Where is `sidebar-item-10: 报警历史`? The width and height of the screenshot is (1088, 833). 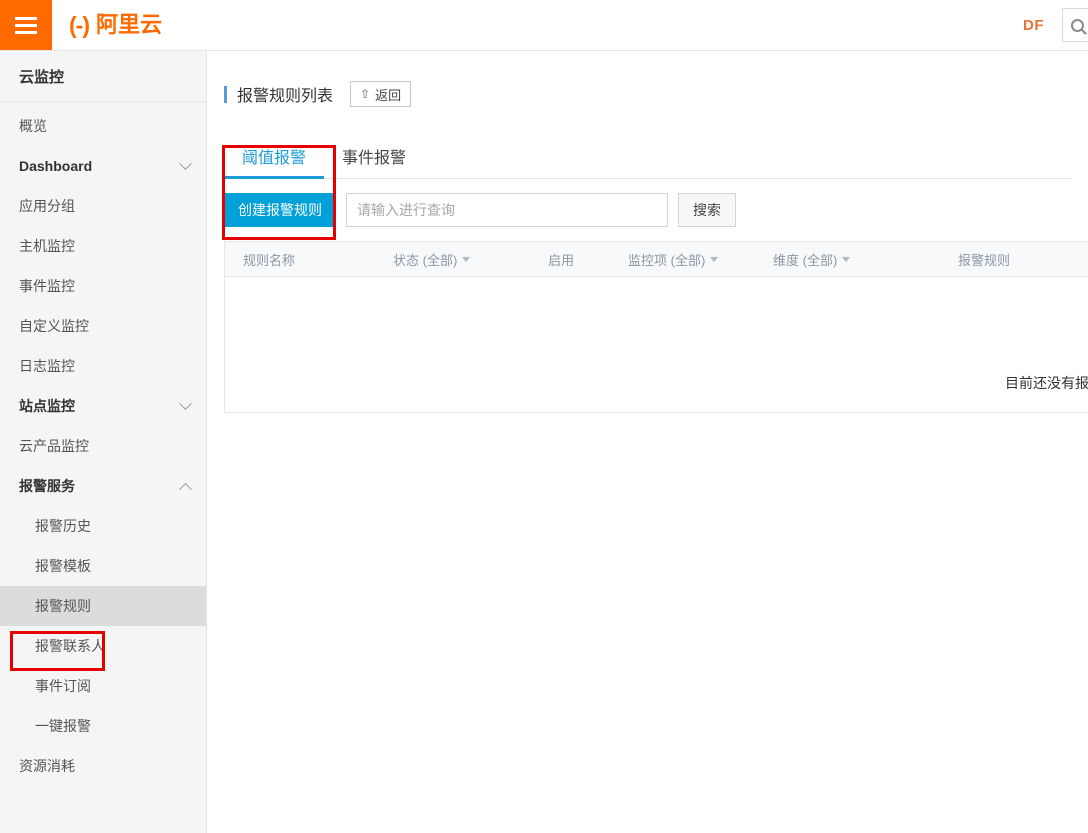
sidebar-item-10: 报警历史 is located at coordinates (103, 526).